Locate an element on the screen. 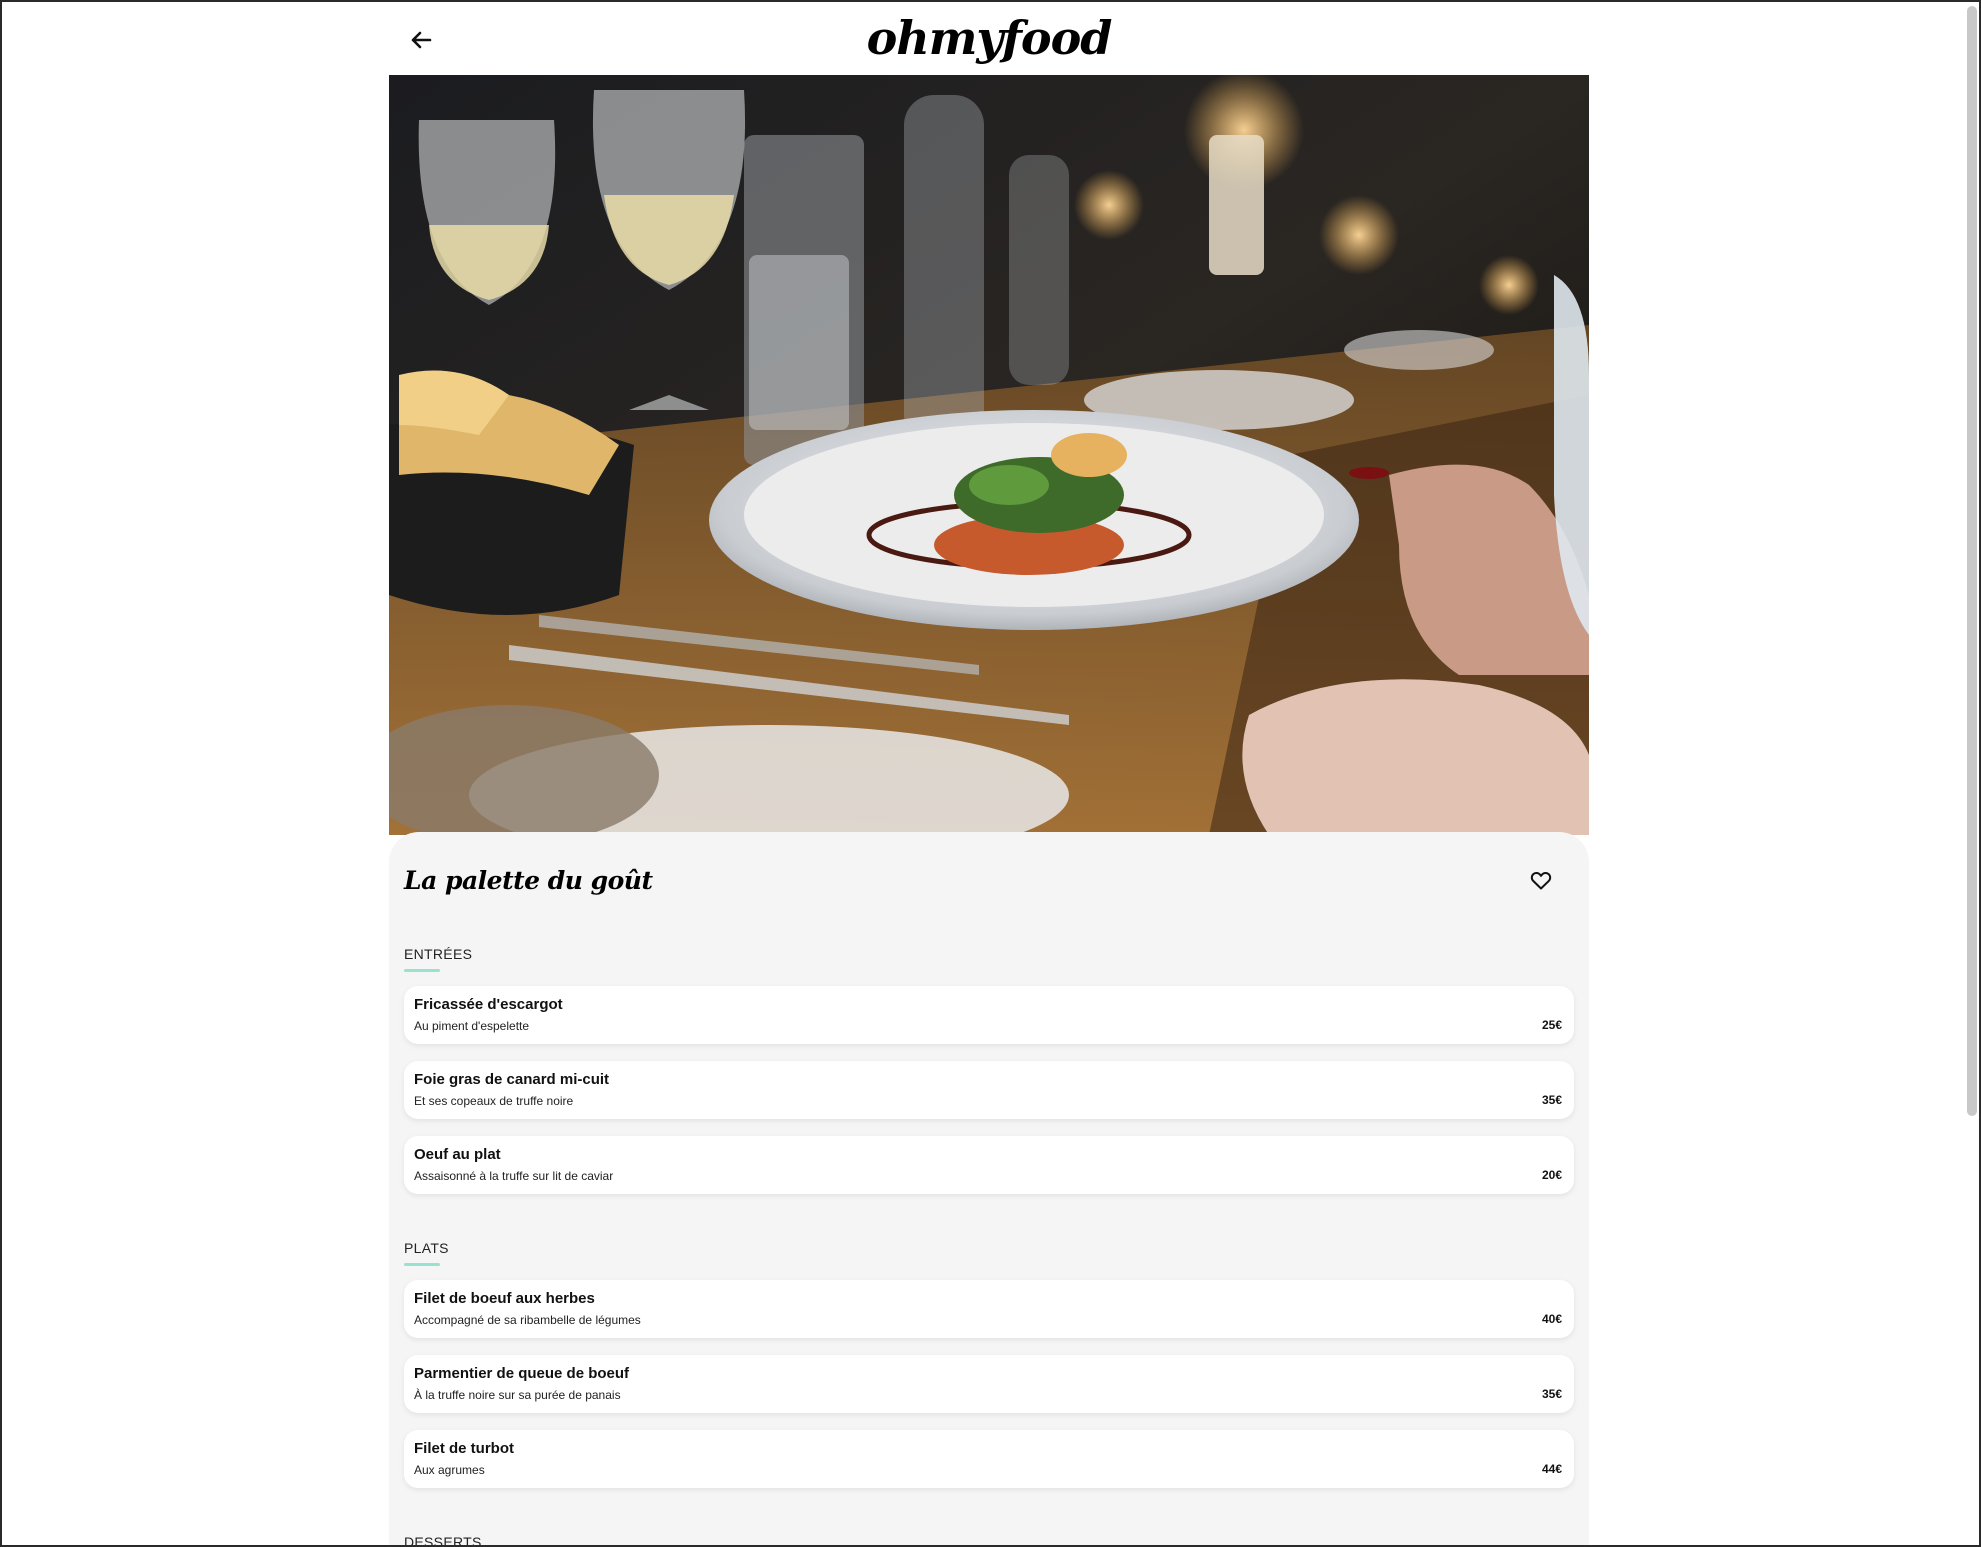 The image size is (1981, 1547). menu-item-price: 20€ is located at coordinates (1551, 1175).